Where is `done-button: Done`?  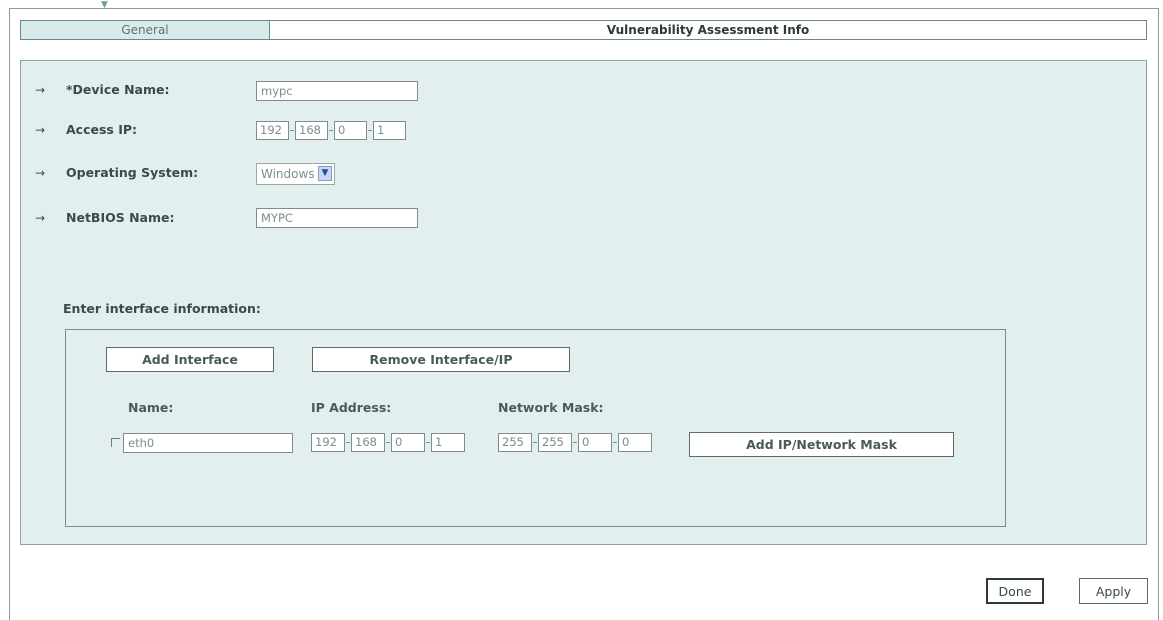
done-button: Done is located at coordinates (1015, 591).